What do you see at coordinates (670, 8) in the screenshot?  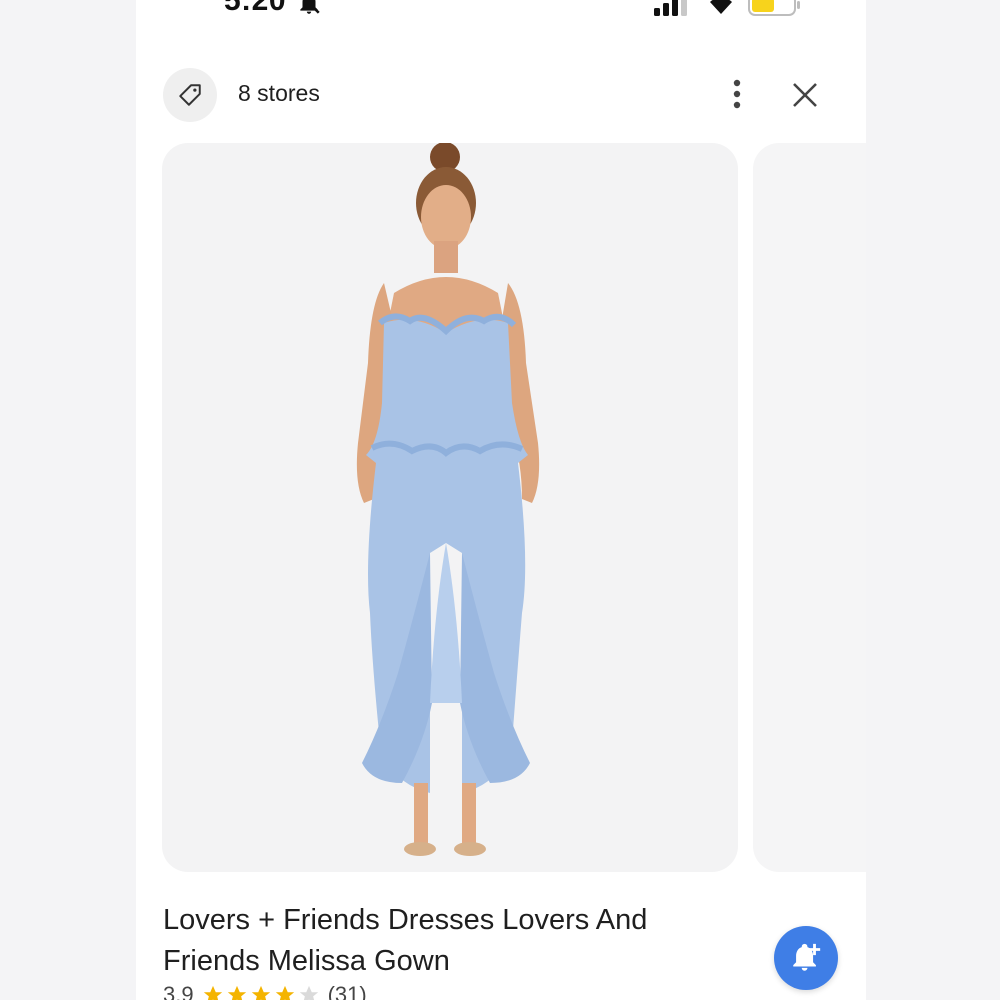 I see `signal-icon` at bounding box center [670, 8].